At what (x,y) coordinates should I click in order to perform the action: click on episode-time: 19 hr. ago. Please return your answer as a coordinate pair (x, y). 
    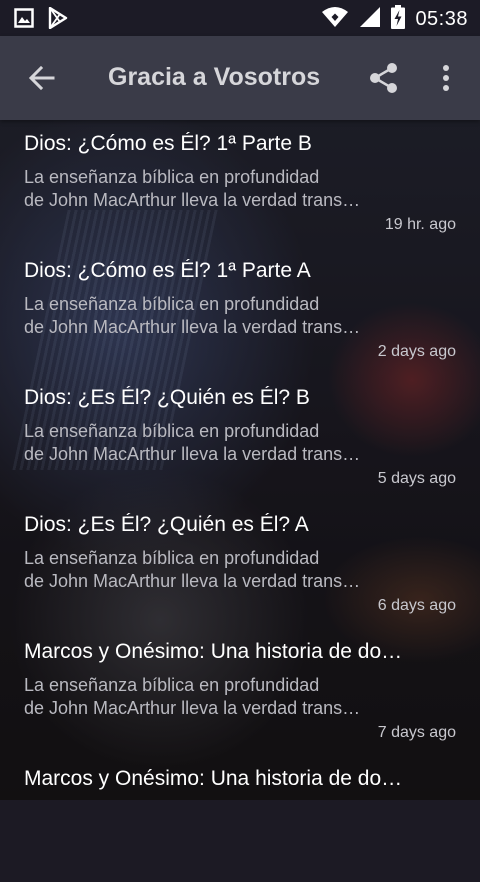
    Looking at the image, I should click on (420, 224).